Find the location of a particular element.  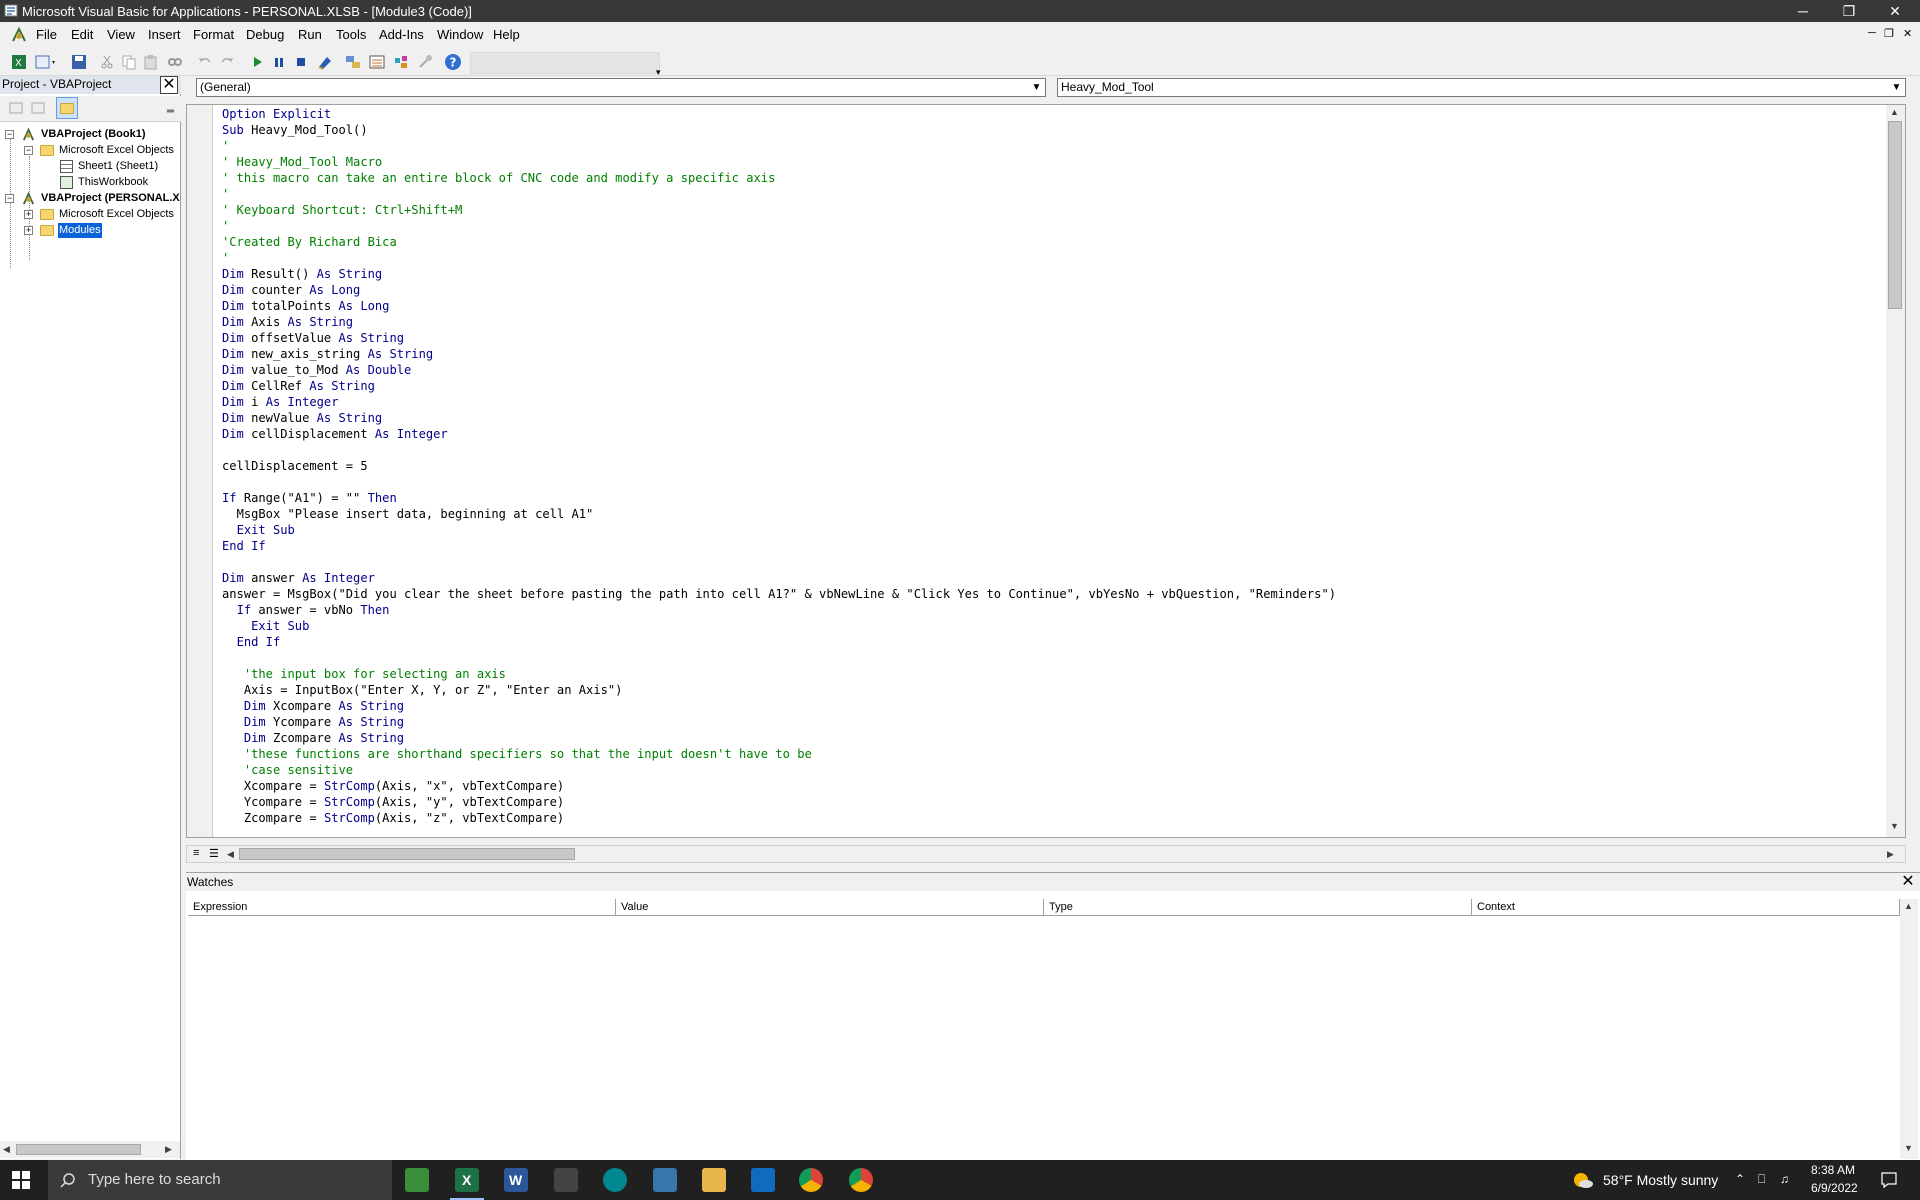

calculator-icon is located at coordinates (566, 1180).